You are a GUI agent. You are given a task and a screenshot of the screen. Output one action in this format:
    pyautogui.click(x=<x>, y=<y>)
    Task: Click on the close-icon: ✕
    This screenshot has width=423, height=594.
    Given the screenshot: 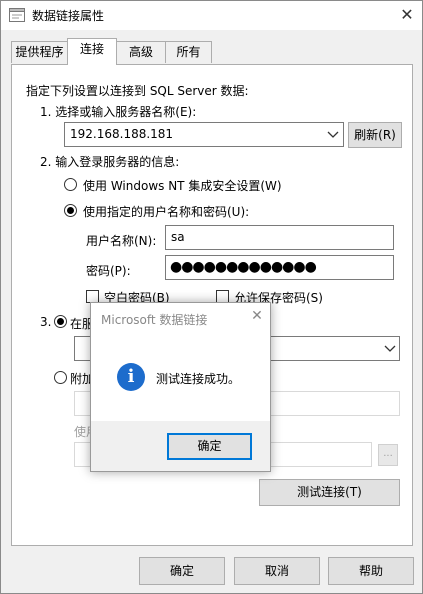 What is the action you would take?
    pyautogui.click(x=257, y=316)
    